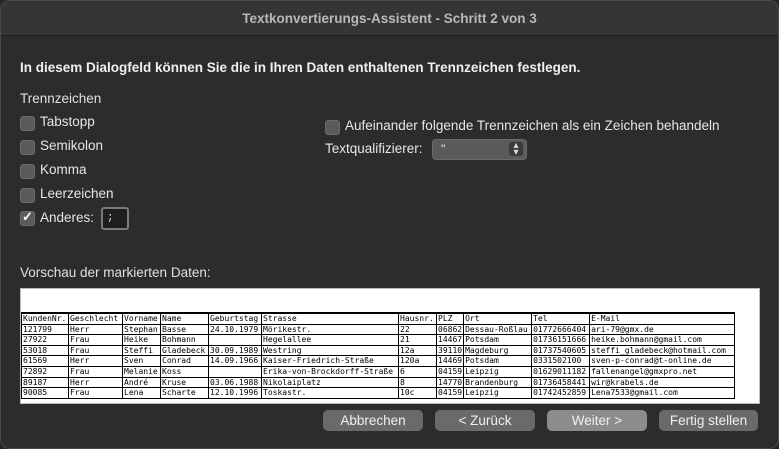 This screenshot has height=449, width=779. I want to click on preview-header-cell: PLZ, so click(450, 318).